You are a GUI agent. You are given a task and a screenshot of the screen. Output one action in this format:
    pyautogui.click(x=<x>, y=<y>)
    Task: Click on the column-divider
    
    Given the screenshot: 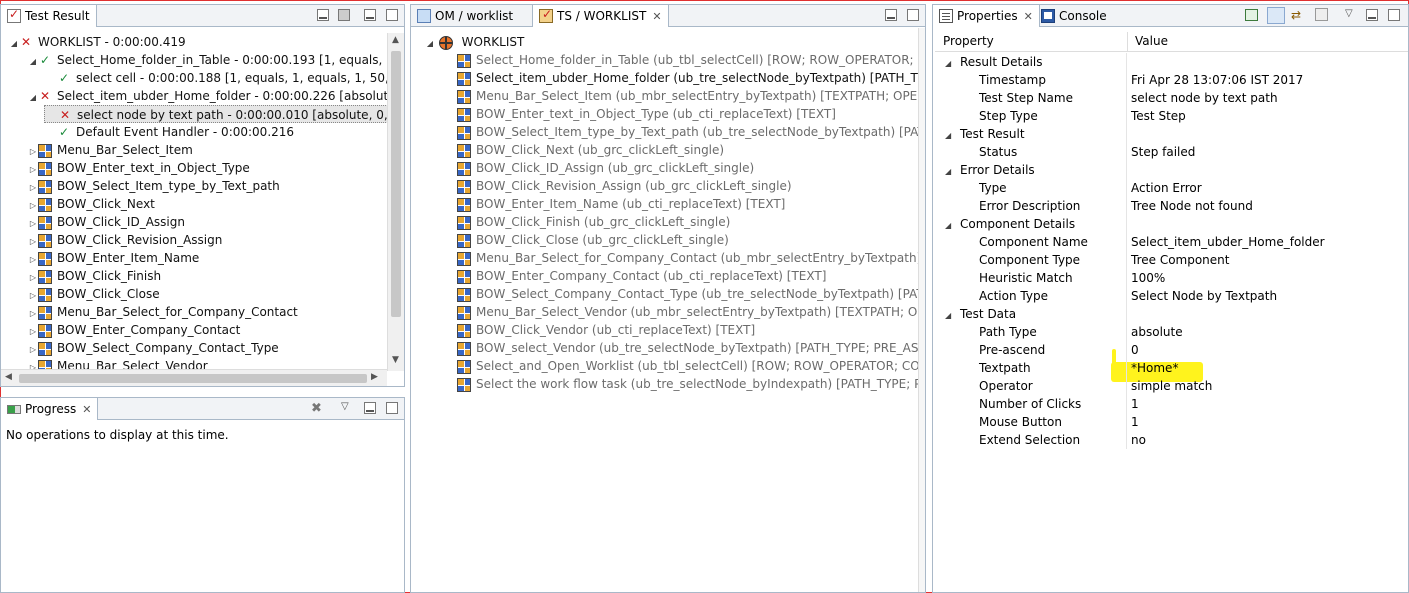 What is the action you would take?
    pyautogui.click(x=1127, y=42)
    